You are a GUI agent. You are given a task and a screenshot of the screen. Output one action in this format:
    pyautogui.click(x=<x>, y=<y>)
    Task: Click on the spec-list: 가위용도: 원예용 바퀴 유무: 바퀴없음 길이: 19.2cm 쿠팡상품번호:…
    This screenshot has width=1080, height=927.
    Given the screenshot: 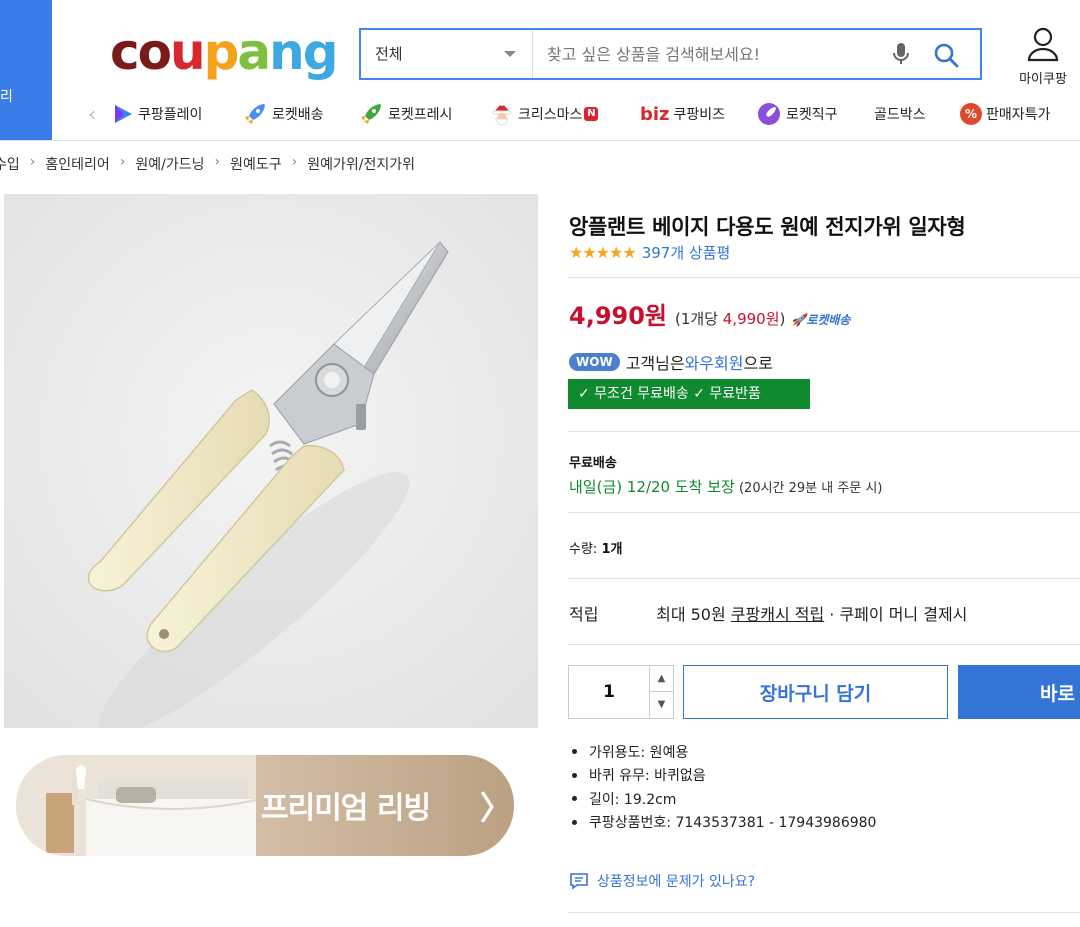 What is the action you would take?
    pyautogui.click(x=724, y=787)
    